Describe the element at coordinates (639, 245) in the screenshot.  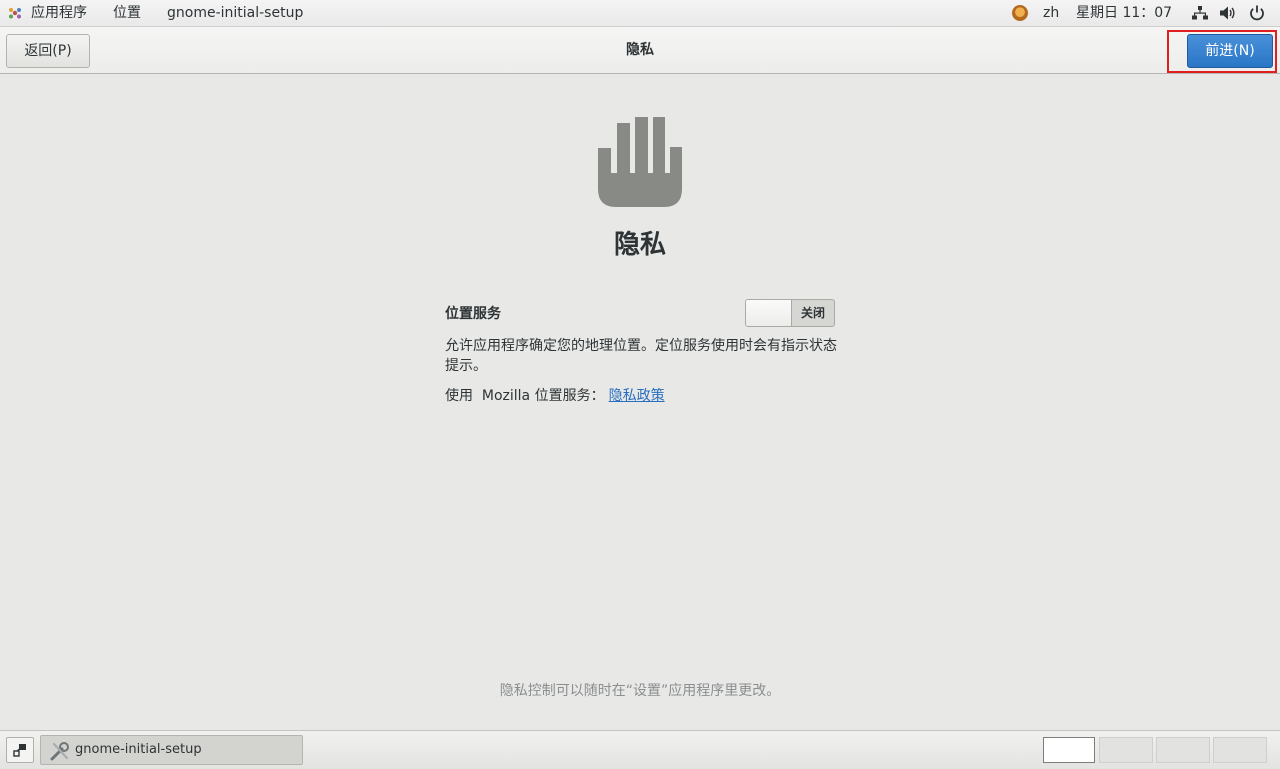
I see `page-heading: 隐私` at that location.